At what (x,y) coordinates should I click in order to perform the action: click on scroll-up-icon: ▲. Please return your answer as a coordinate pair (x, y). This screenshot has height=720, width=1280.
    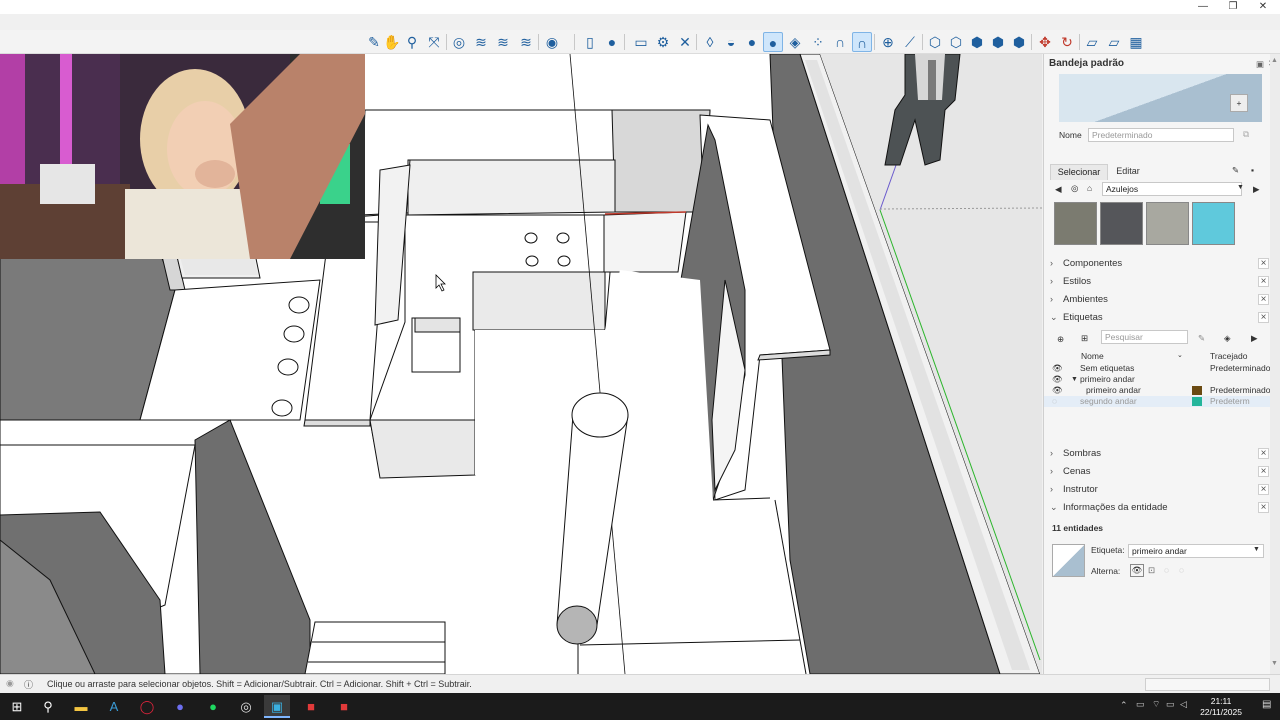
    Looking at the image, I should click on (1274, 60).